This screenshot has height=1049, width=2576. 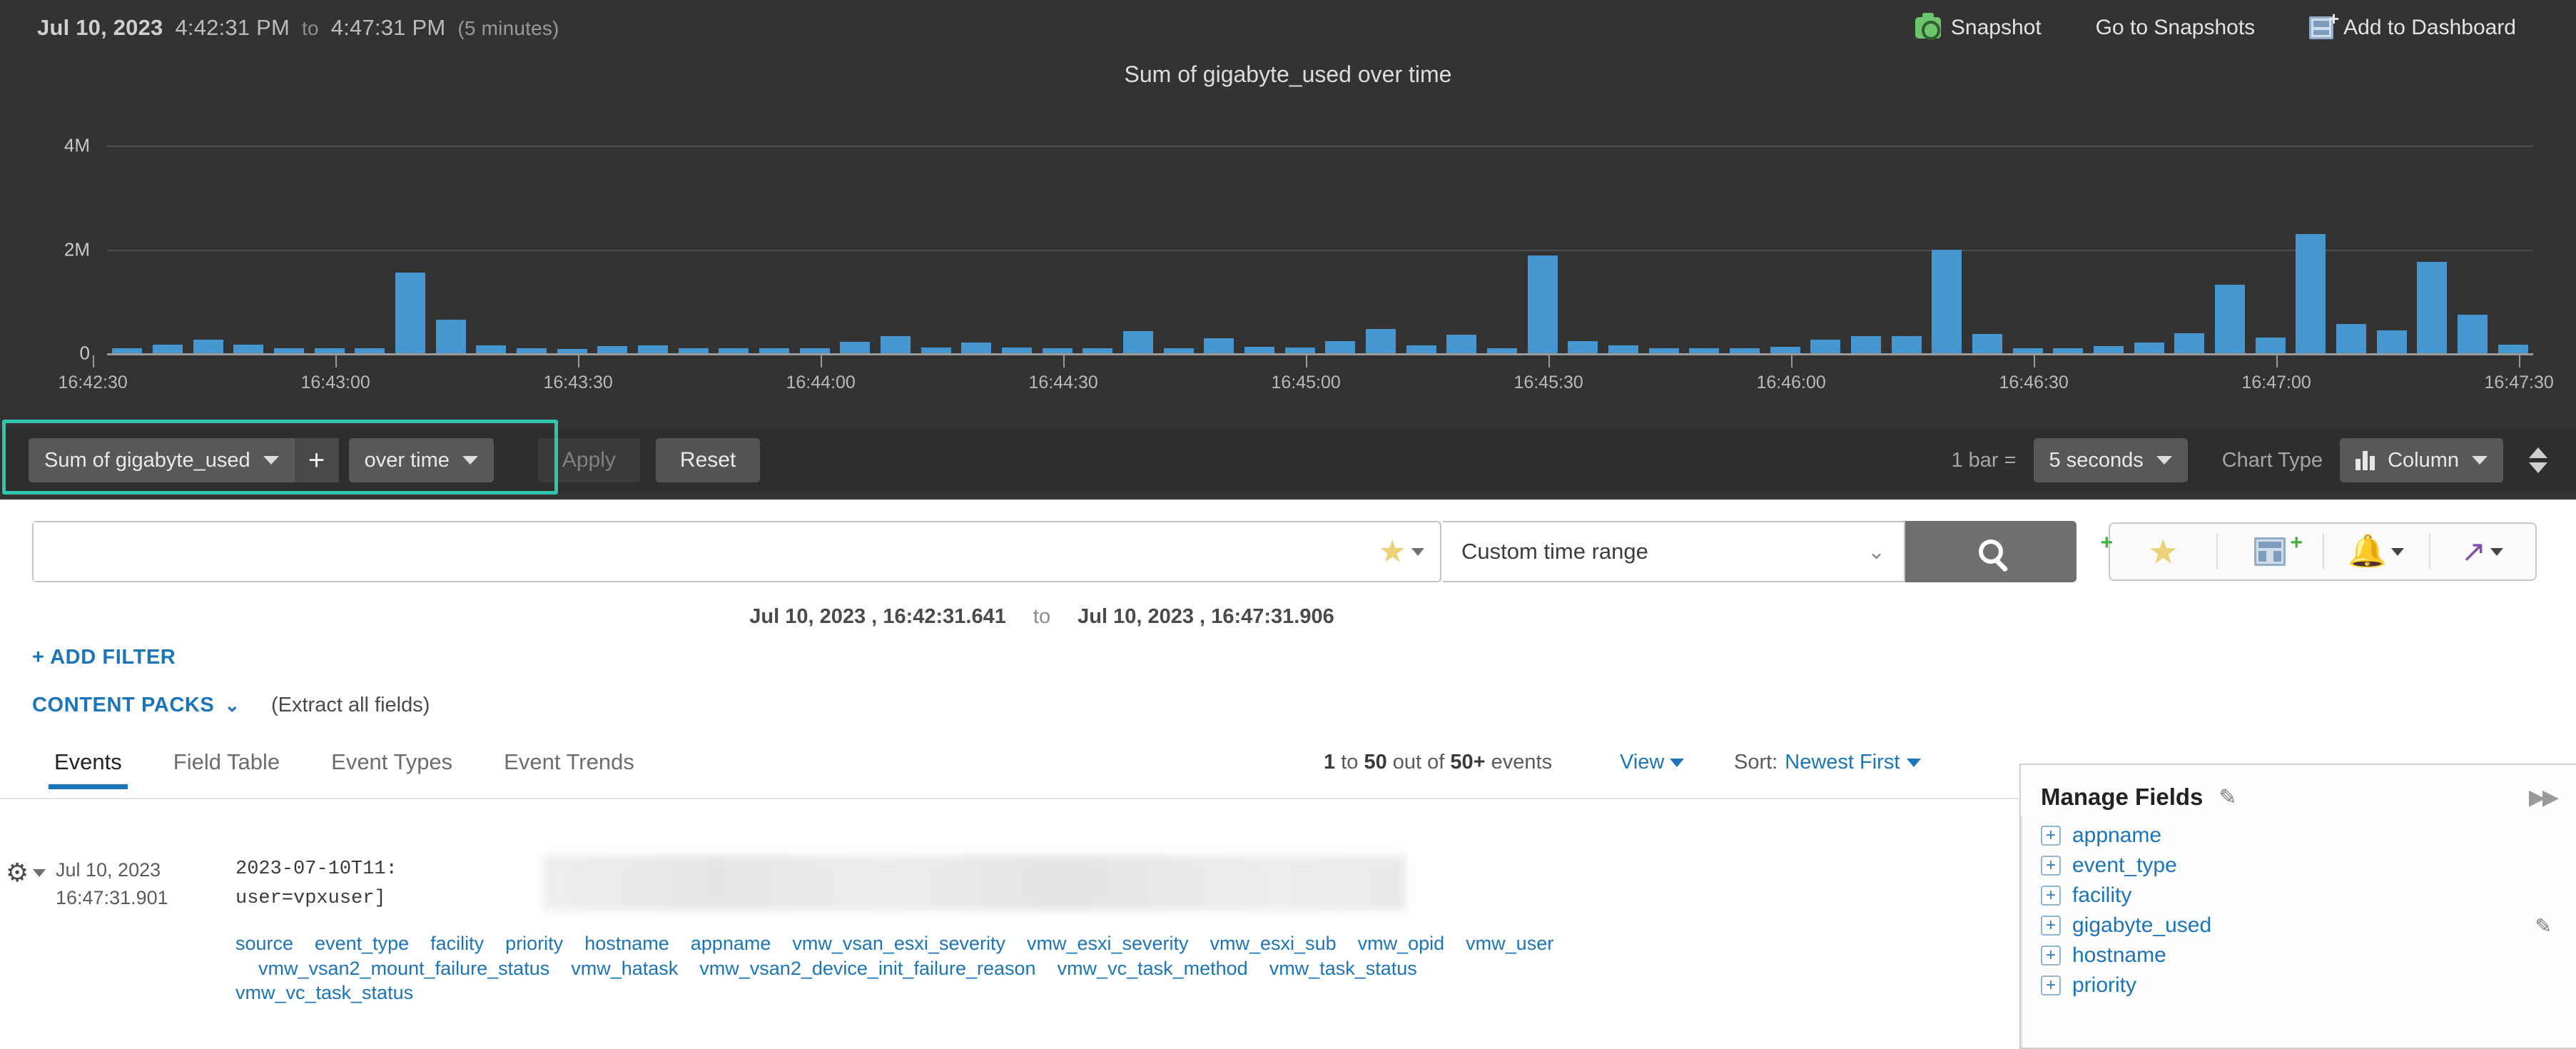 I want to click on manage-fields-item: + event_type, so click(x=2298, y=866).